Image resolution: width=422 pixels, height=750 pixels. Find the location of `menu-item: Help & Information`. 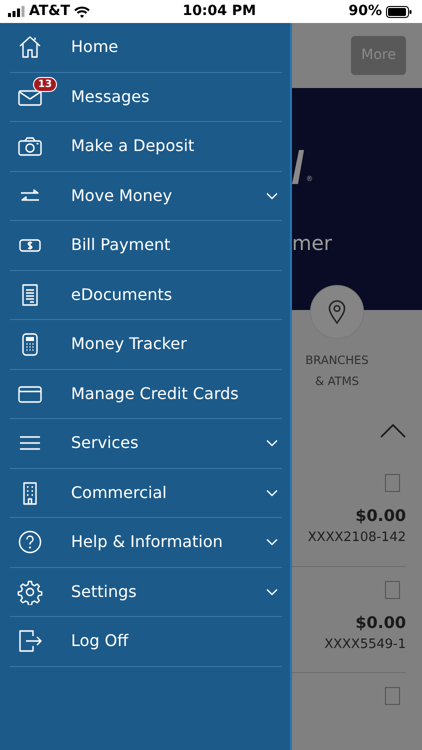

menu-item: Help & Information is located at coordinates (146, 543).